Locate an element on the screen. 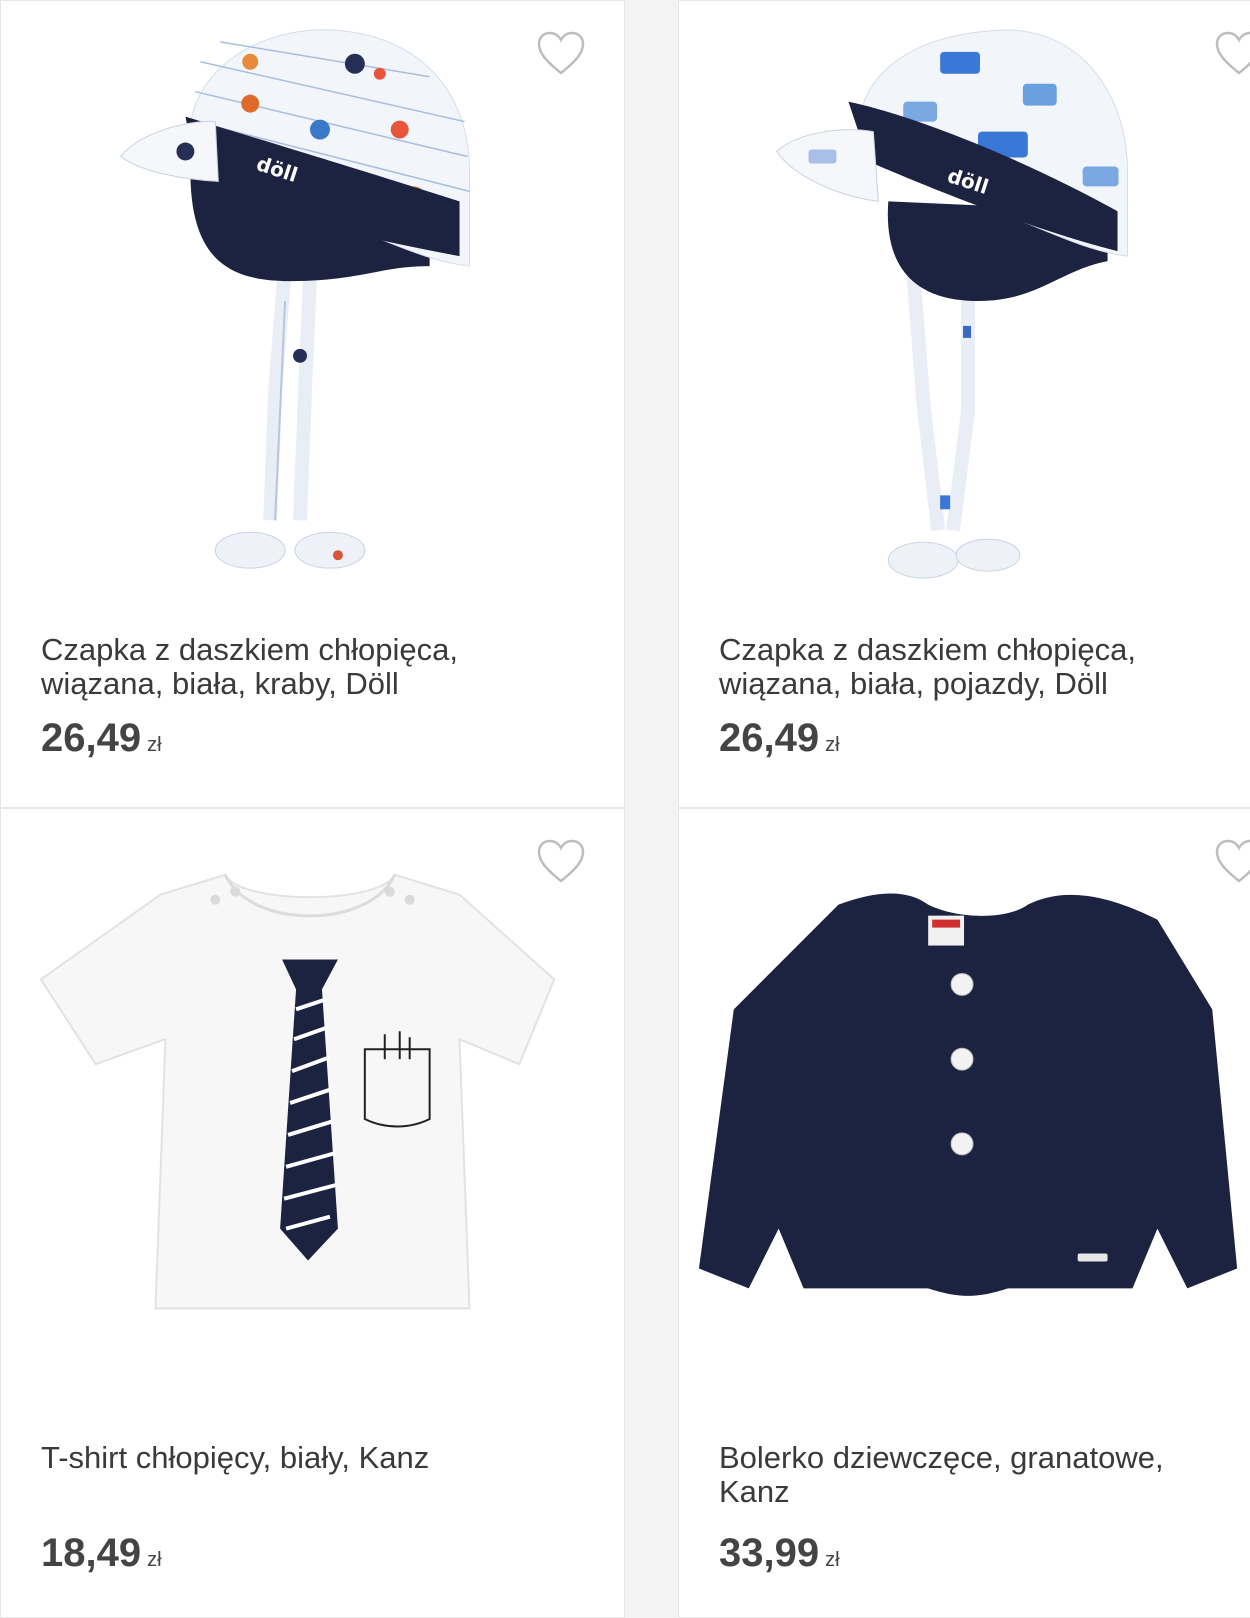 The height and width of the screenshot is (1618, 1250). price-value: 18,49 is located at coordinates (91, 1553).